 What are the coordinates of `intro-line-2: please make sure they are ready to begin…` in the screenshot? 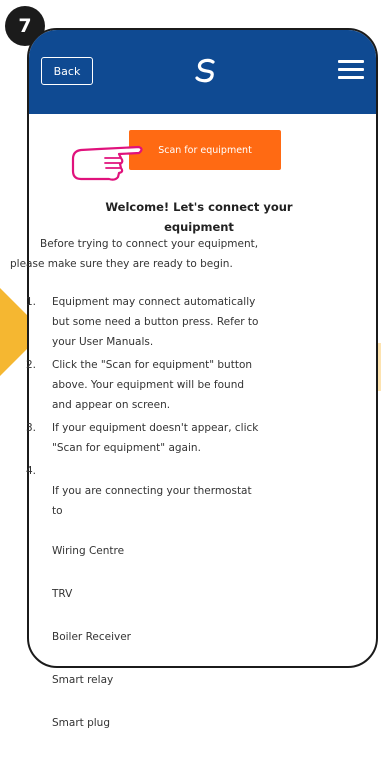 It's located at (121, 264).